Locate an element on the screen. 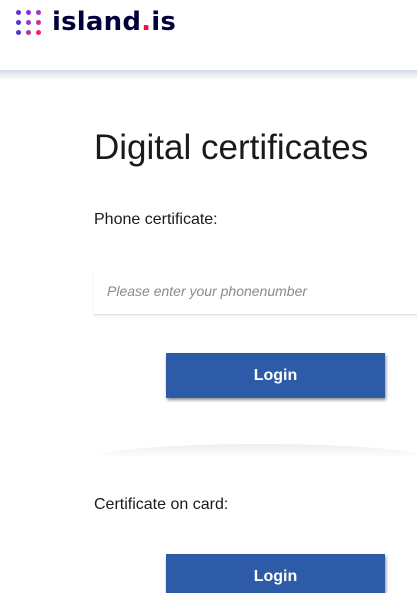 This screenshot has height=593, width=417. island-logo: island.is is located at coordinates (95, 22).